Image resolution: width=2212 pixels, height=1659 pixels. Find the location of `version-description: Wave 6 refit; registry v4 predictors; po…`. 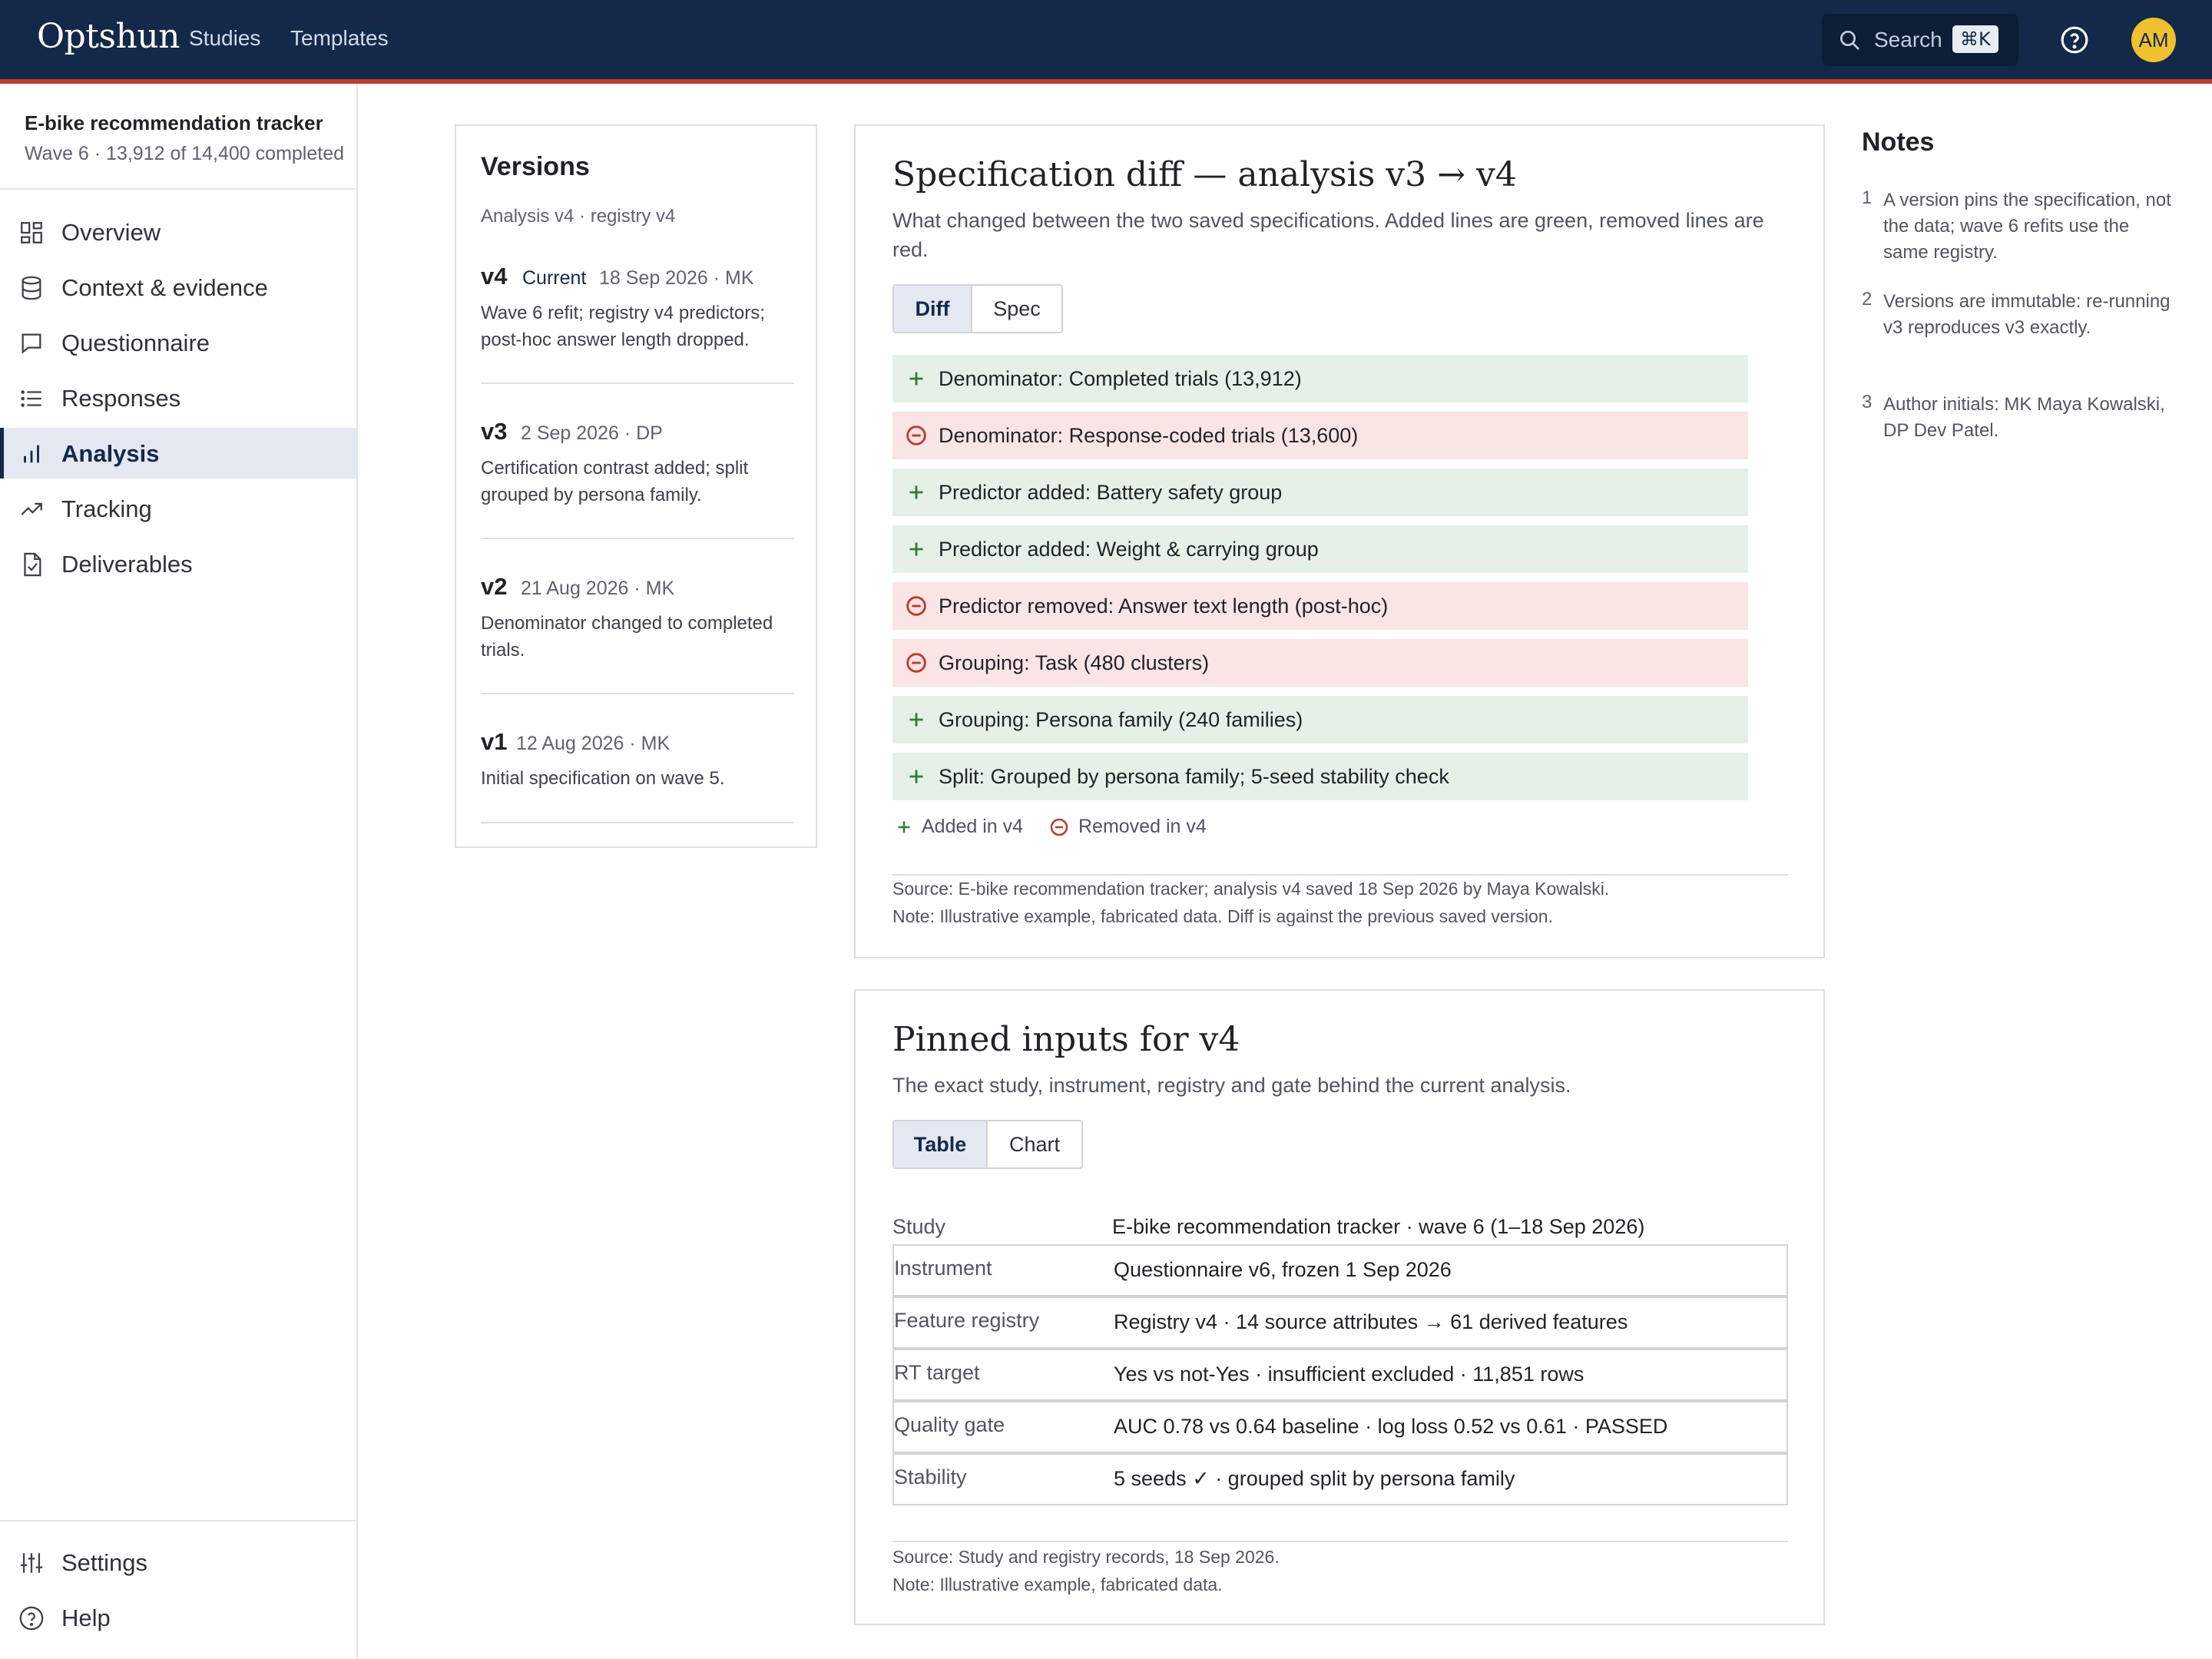

version-description: Wave 6 refit; registry v4 predictors; po… is located at coordinates (623, 326).